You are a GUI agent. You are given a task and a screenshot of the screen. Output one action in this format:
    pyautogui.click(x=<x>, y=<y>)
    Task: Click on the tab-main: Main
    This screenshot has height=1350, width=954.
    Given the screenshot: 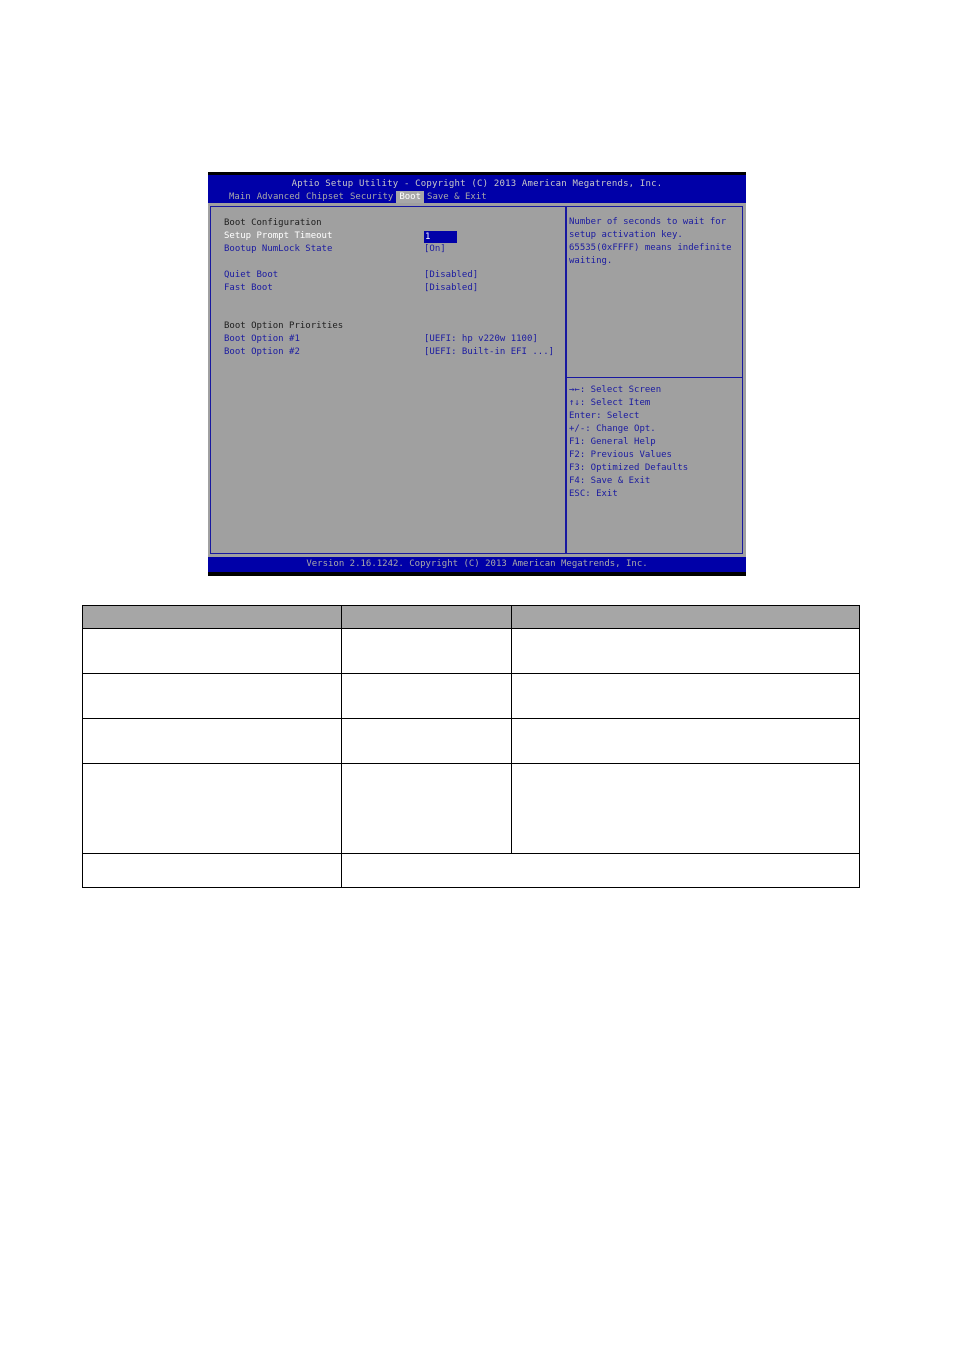 What is the action you would take?
    pyautogui.click(x=240, y=197)
    